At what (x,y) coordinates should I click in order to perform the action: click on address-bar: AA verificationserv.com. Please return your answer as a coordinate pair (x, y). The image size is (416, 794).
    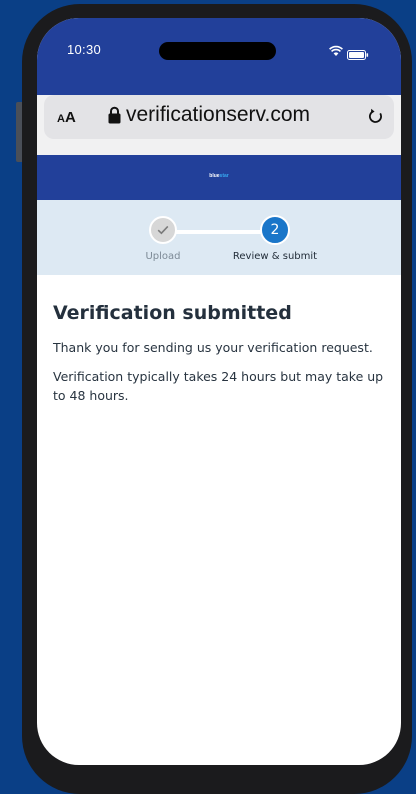
    Looking at the image, I should click on (219, 117).